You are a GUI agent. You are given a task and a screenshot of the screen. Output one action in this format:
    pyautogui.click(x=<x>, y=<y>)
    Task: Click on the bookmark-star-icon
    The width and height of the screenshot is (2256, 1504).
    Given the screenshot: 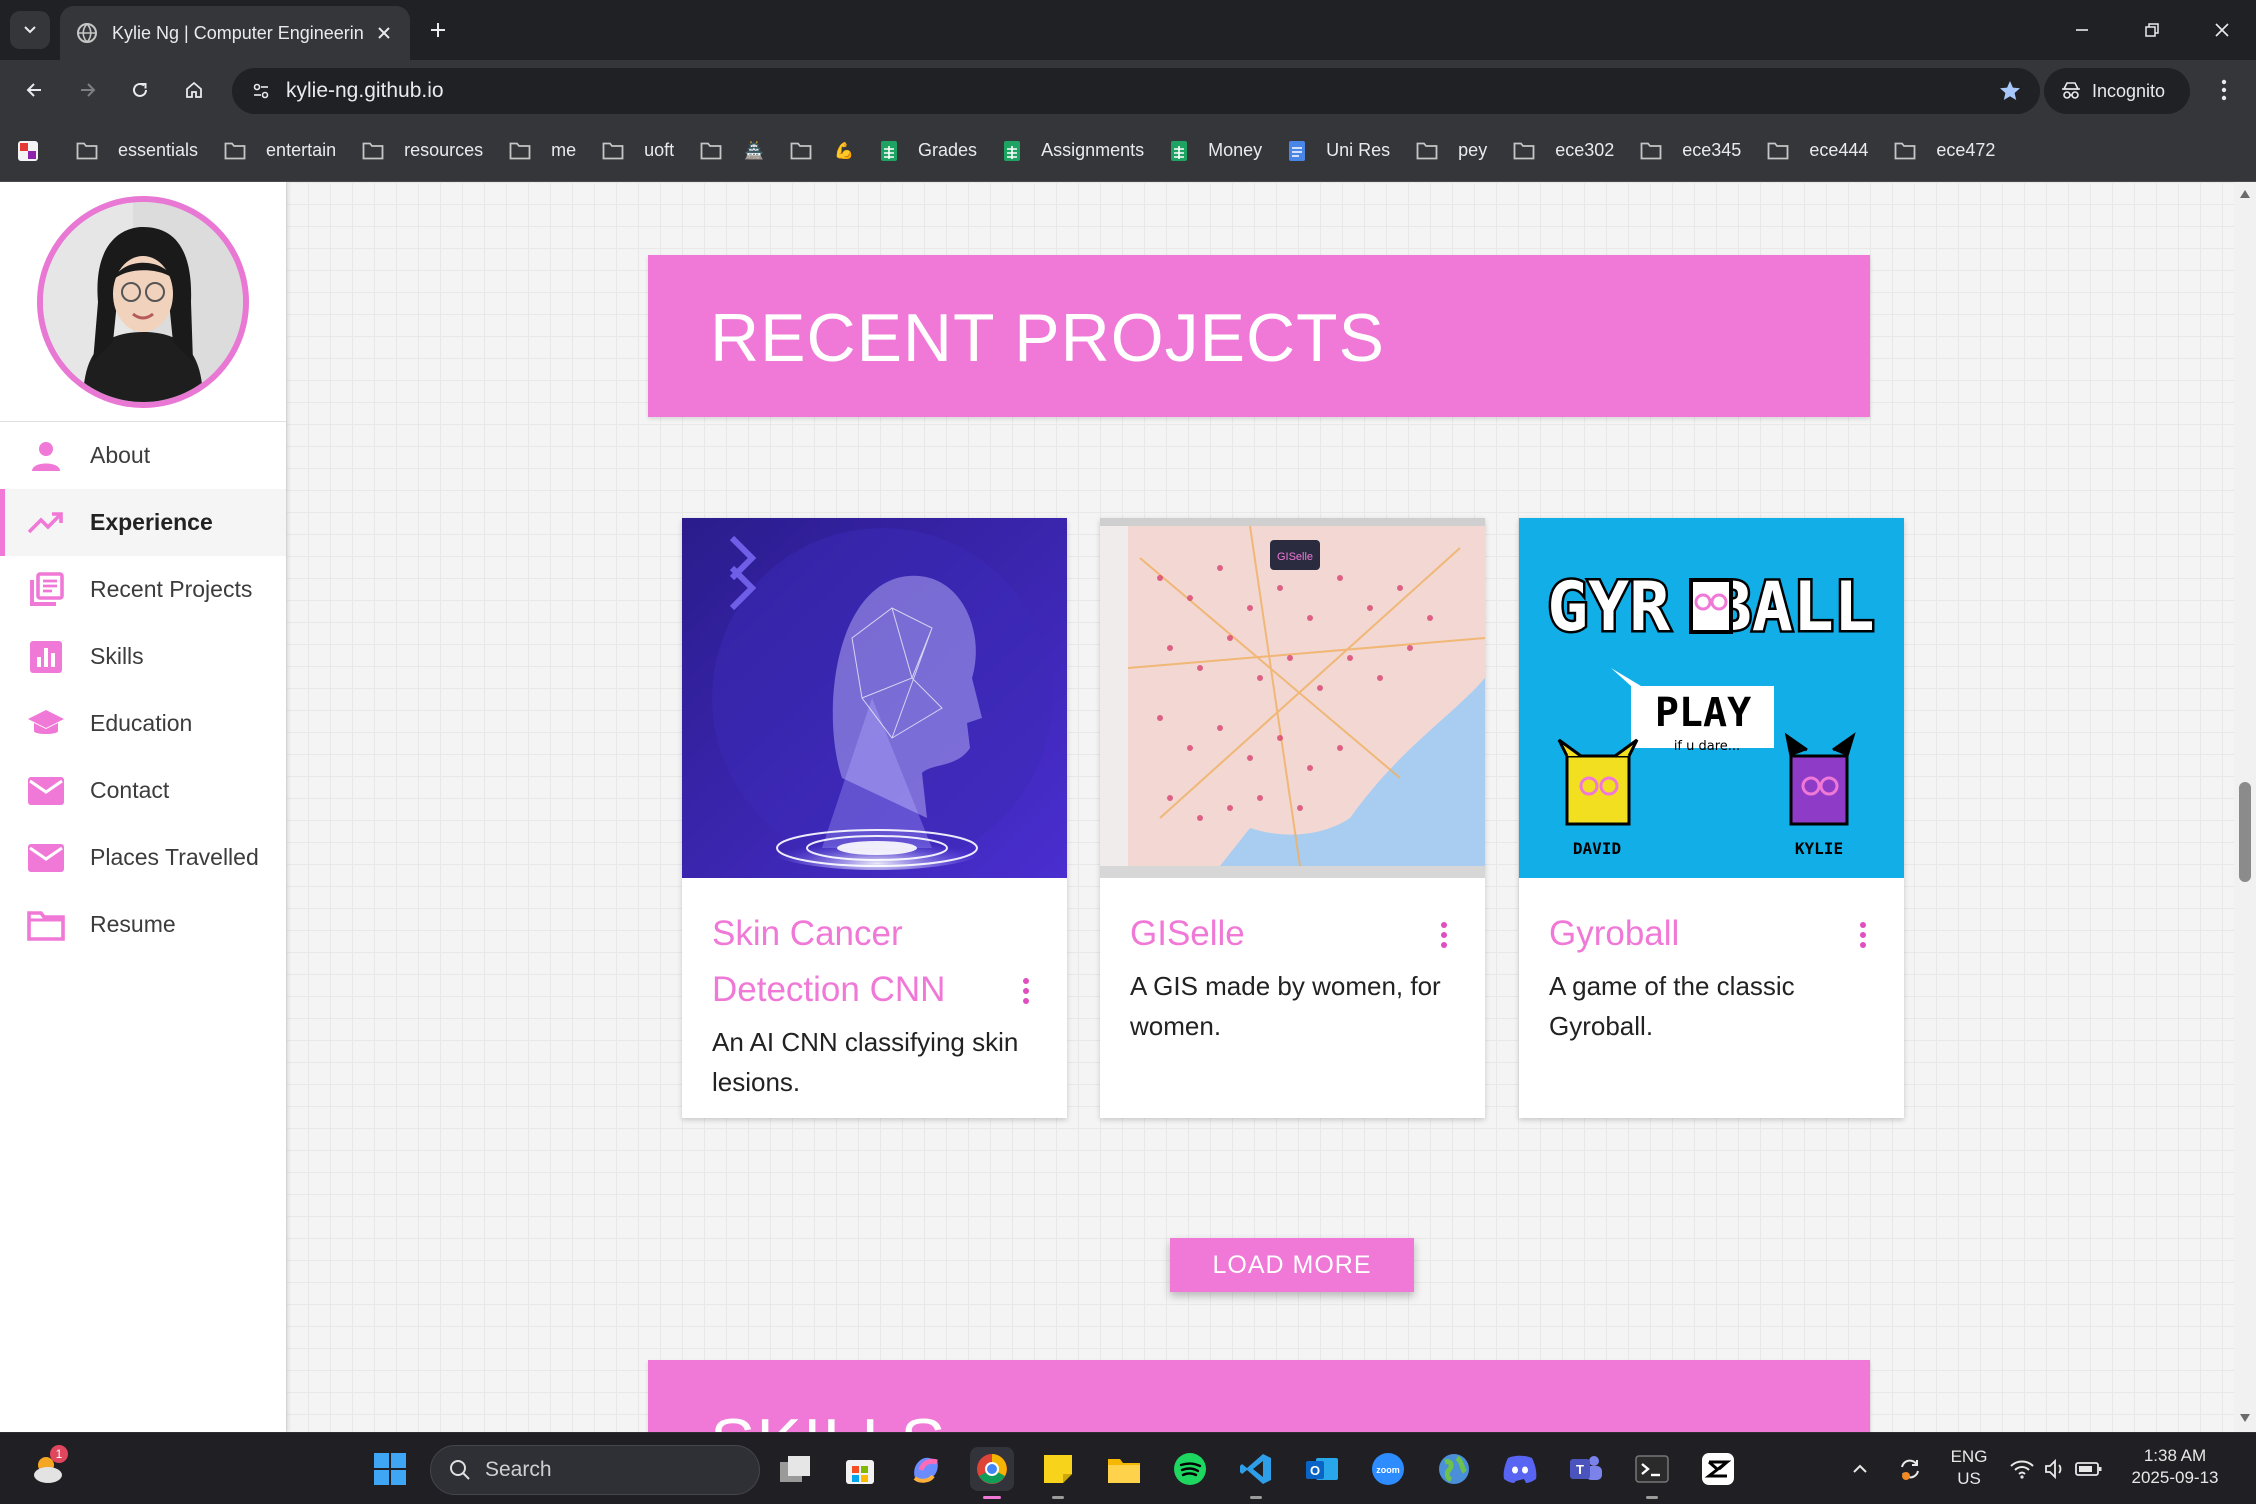 What is the action you would take?
    pyautogui.click(x=2010, y=91)
    